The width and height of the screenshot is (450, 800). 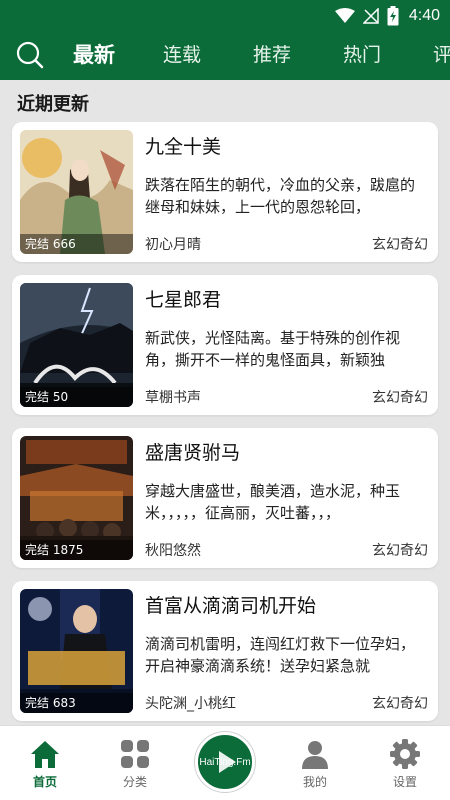 I want to click on nav-home: 首页, so click(x=45, y=763).